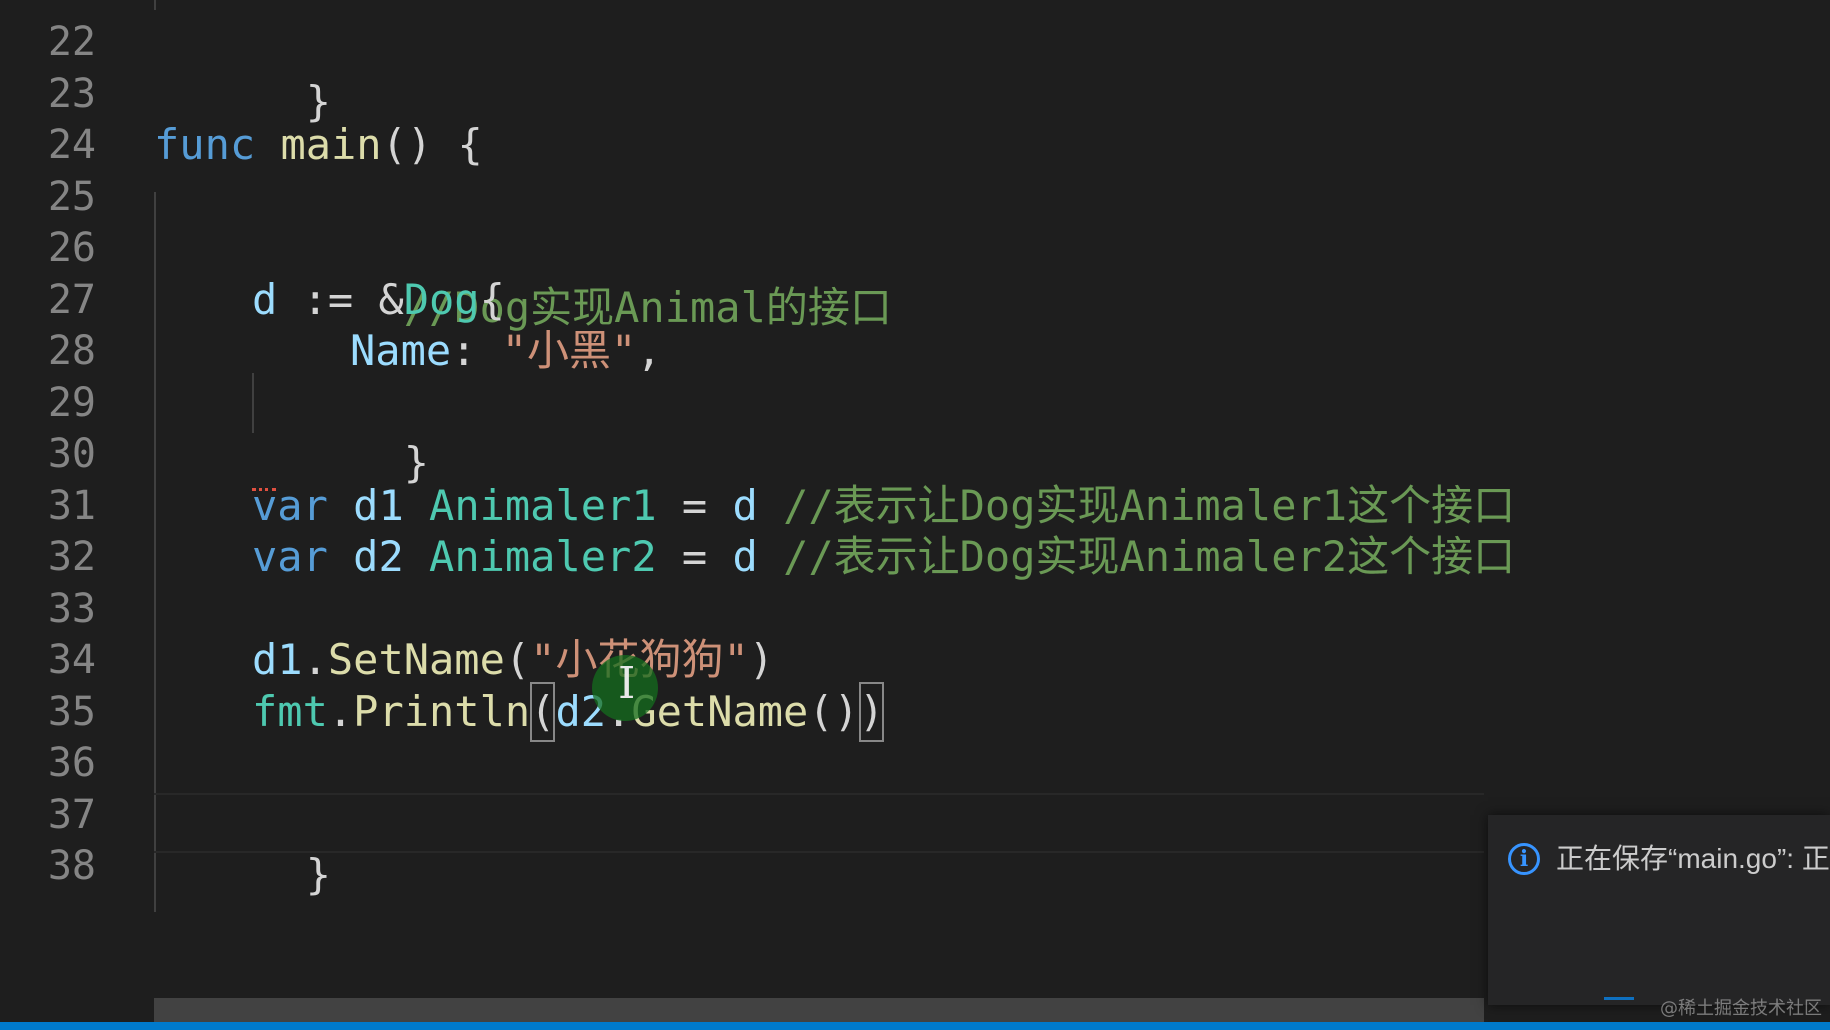  What do you see at coordinates (819, 1010) in the screenshot?
I see `horizontal-scrollbar` at bounding box center [819, 1010].